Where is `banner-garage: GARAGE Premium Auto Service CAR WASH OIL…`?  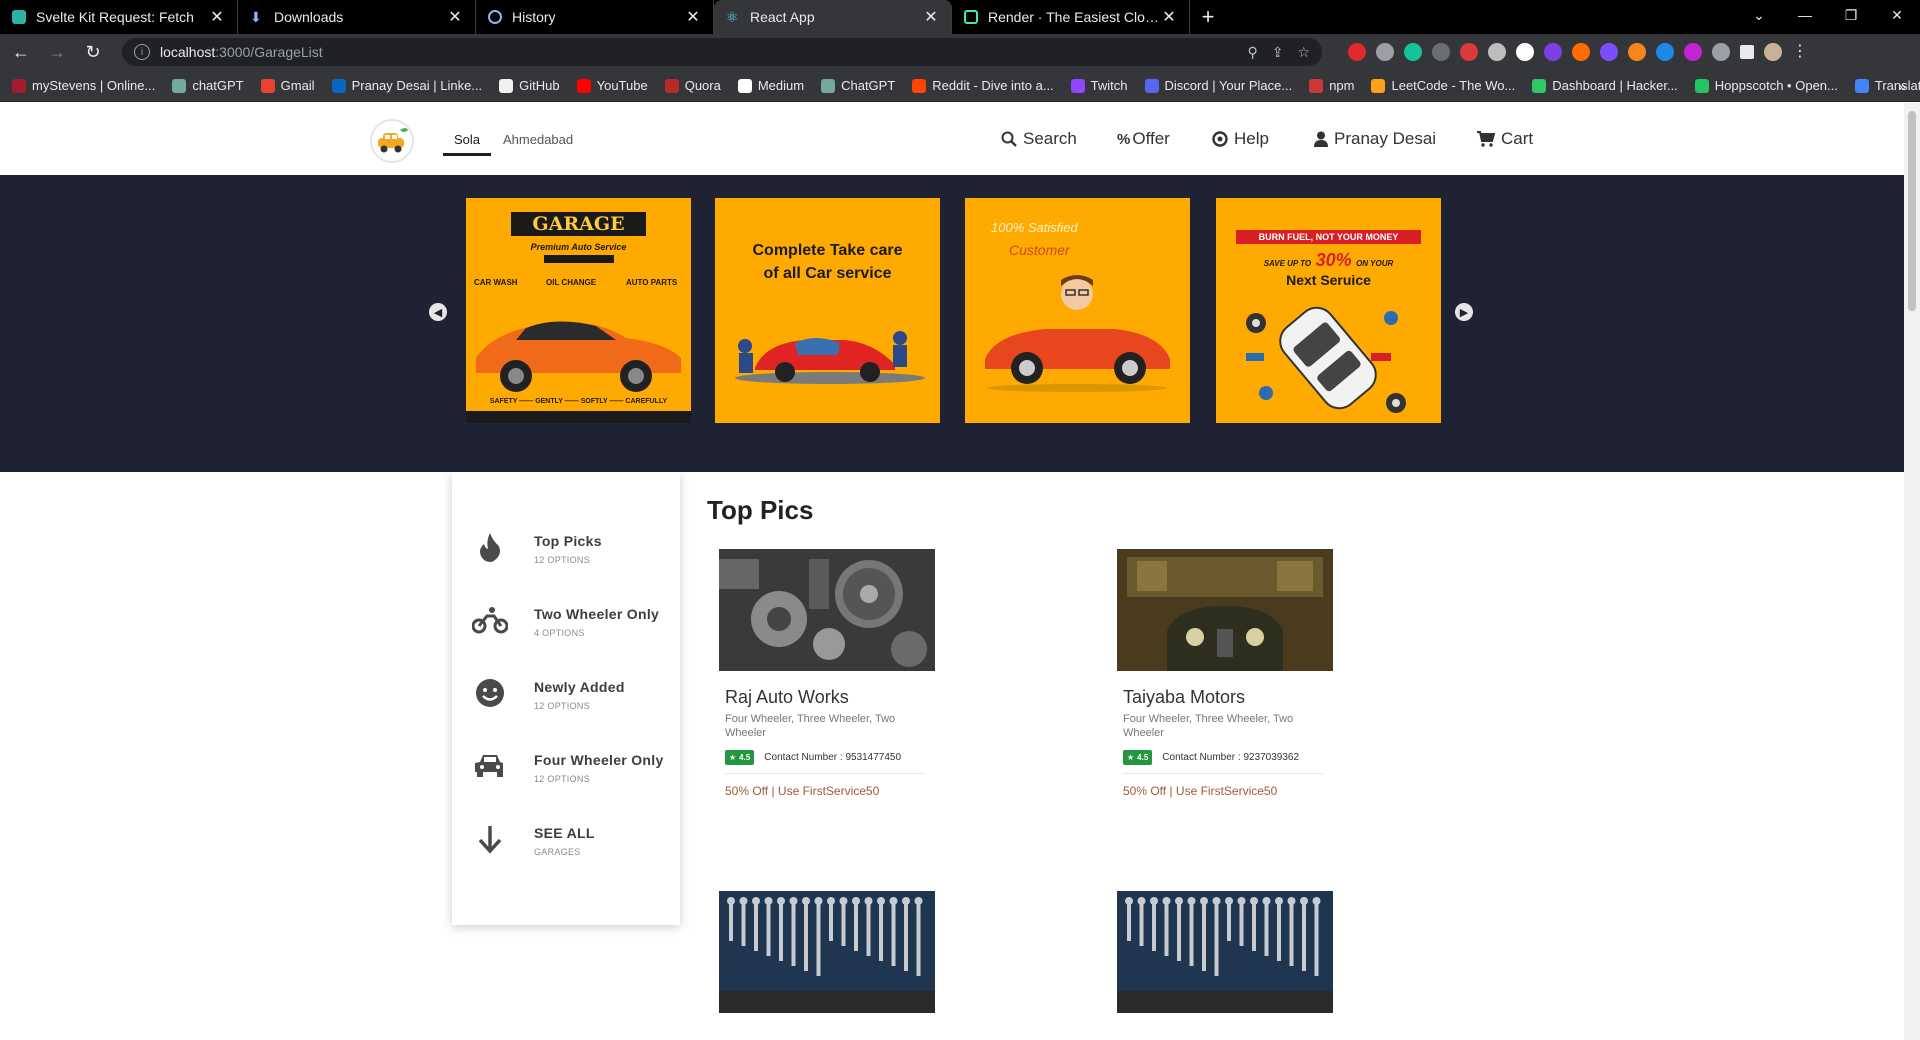
banner-garage: GARAGE Premium Auto Service CAR WASH OIL… is located at coordinates (578, 310).